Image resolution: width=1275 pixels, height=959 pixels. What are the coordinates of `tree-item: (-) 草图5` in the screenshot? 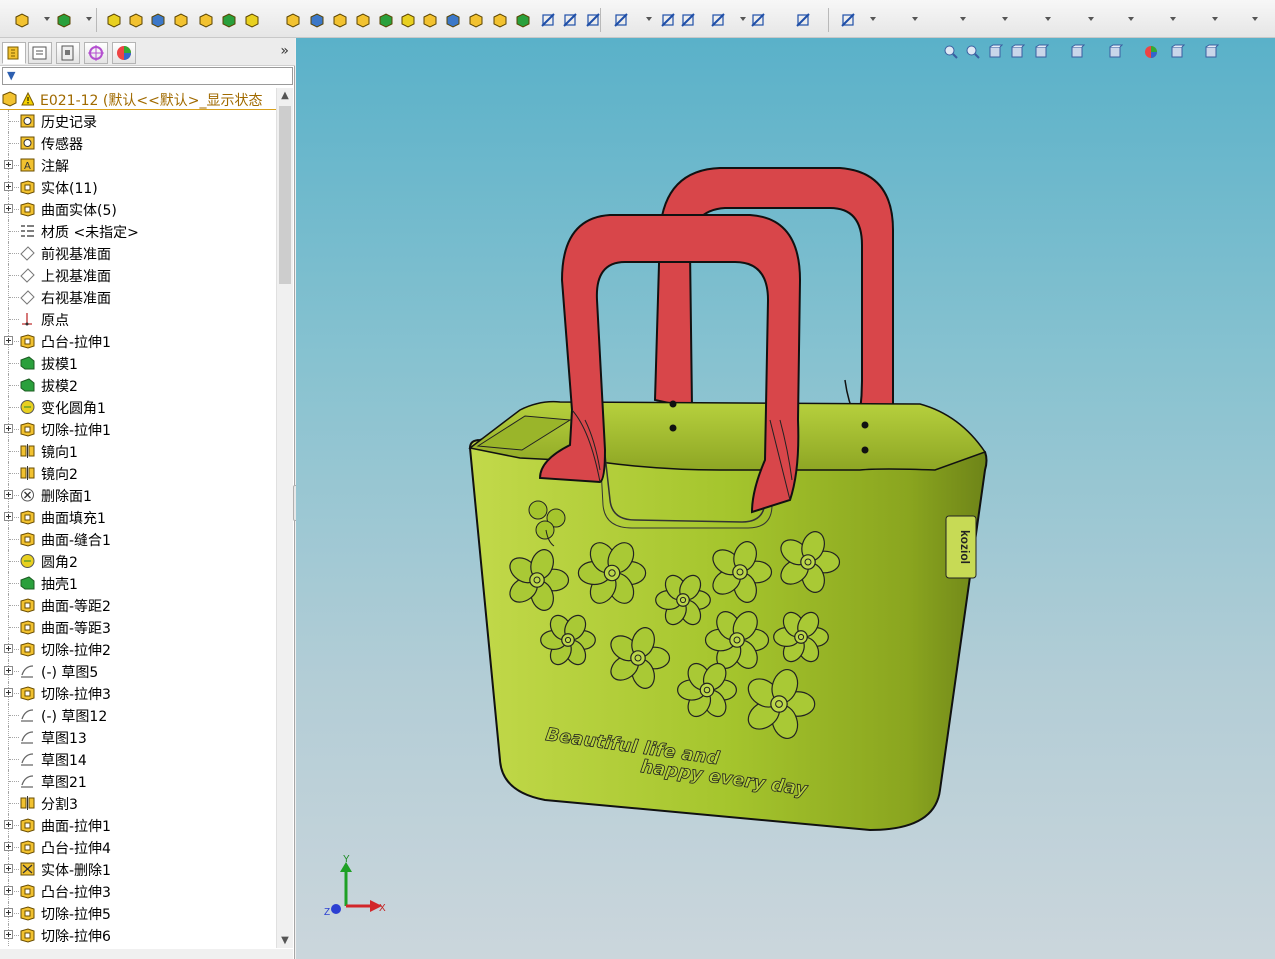 It's located at (138, 671).